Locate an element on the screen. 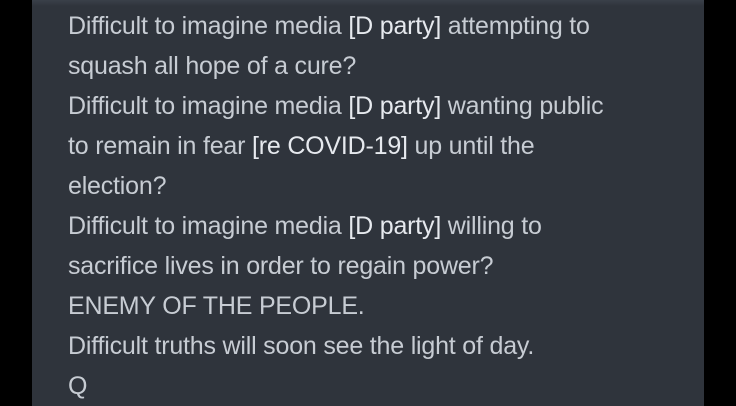 The height and width of the screenshot is (406, 736). post-text: attempting to is located at coordinates (515, 26).